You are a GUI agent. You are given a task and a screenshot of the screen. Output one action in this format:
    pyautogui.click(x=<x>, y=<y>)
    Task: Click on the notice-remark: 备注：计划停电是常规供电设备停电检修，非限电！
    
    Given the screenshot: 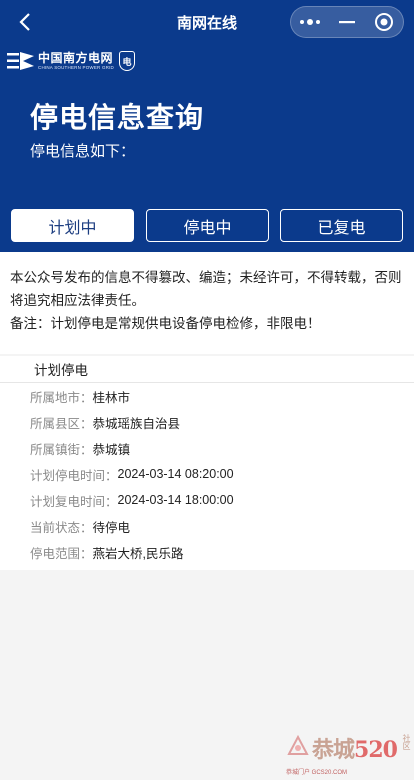 What is the action you would take?
    pyautogui.click(x=165, y=323)
    